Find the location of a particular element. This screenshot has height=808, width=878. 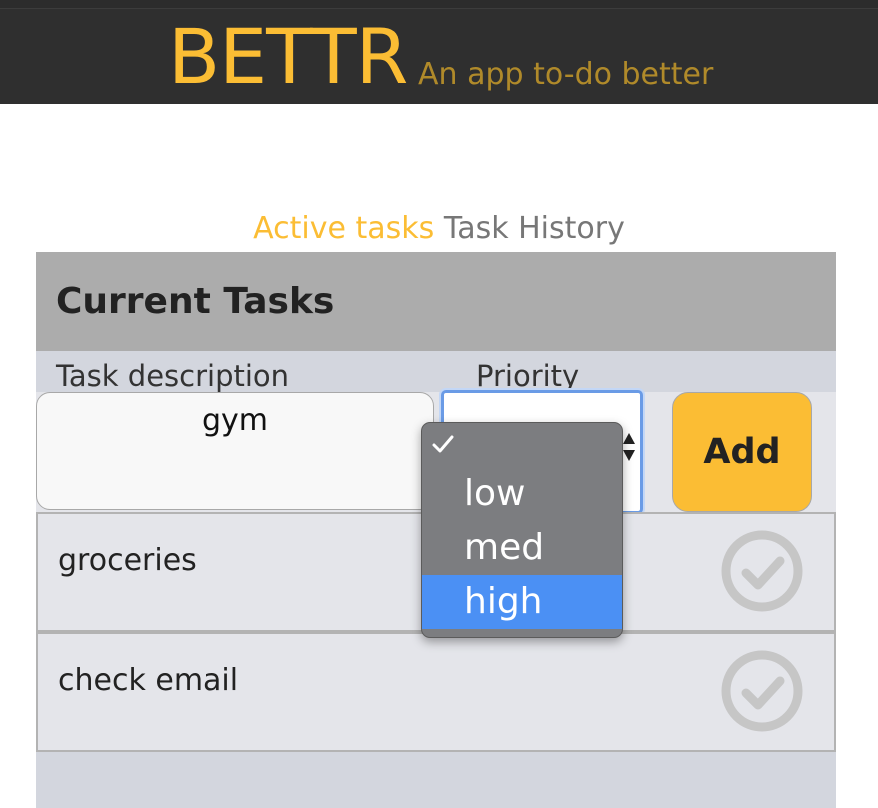

dropdown-option-low: low is located at coordinates (522, 494).